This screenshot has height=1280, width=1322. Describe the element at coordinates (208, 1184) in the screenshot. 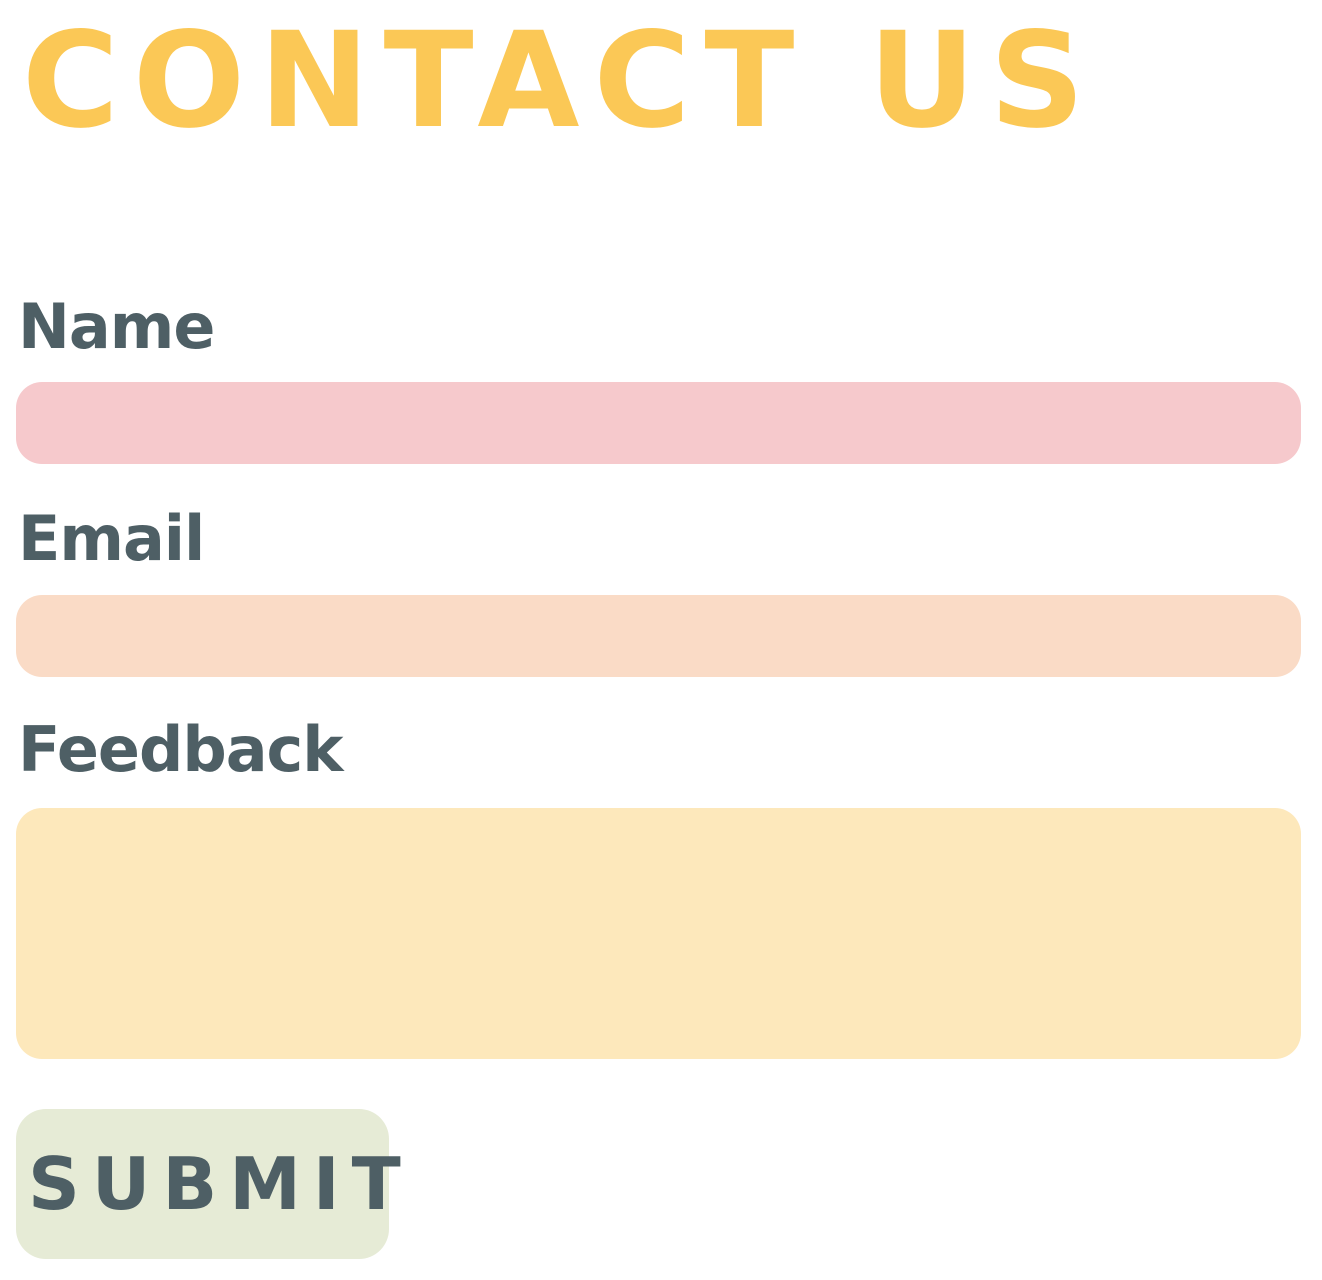

I see `submit-button: SUBMIT` at that location.